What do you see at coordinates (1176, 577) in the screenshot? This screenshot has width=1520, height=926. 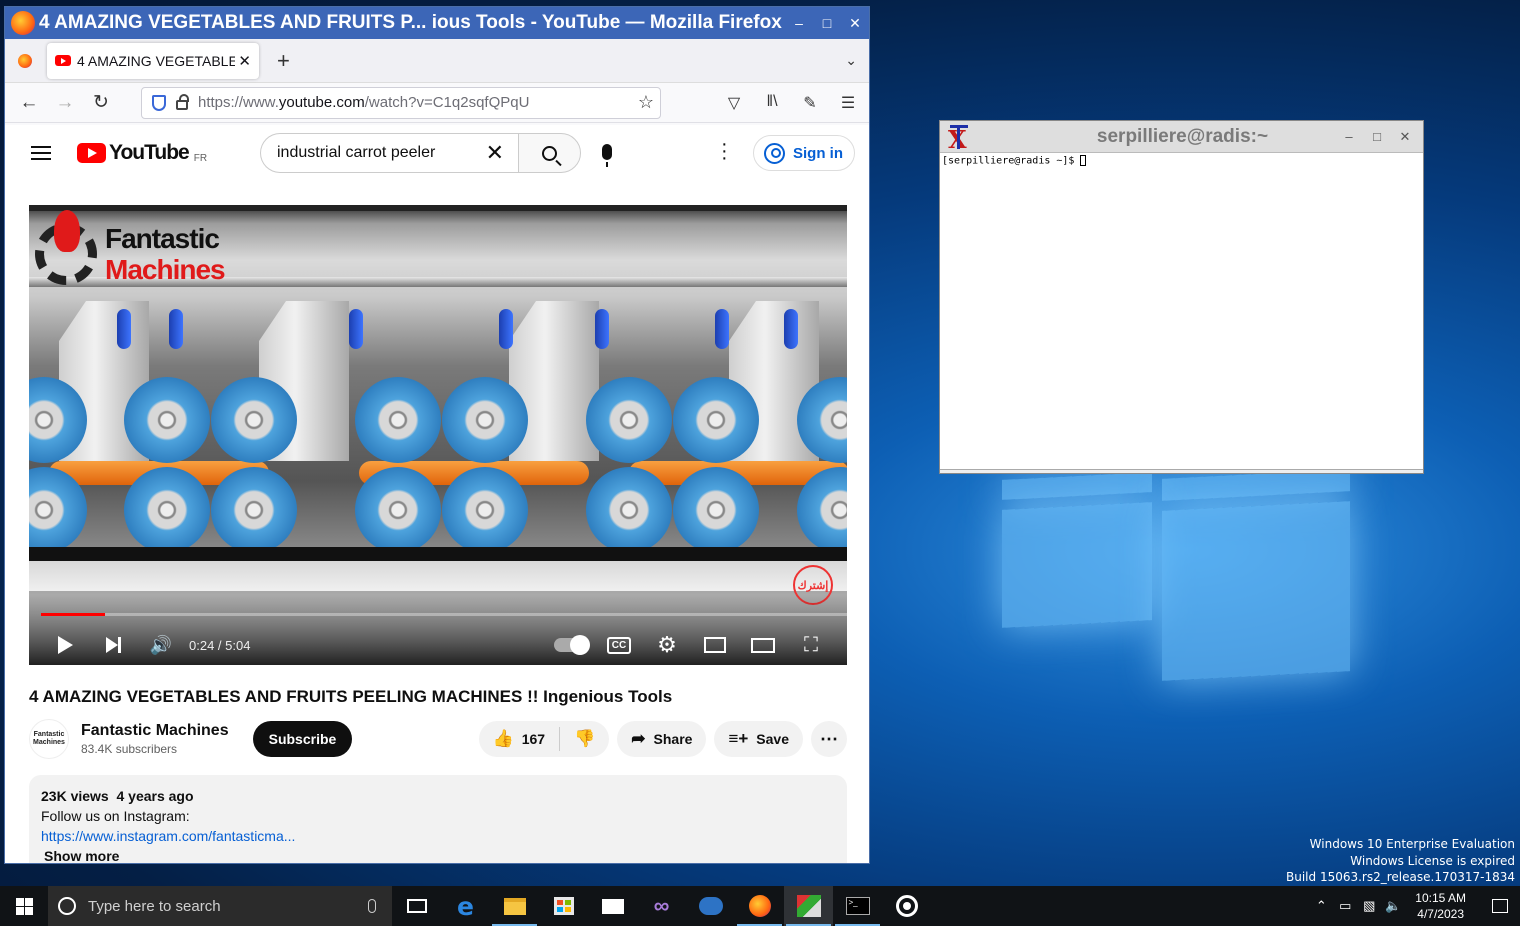 I see `windows-logo-wallpaper` at bounding box center [1176, 577].